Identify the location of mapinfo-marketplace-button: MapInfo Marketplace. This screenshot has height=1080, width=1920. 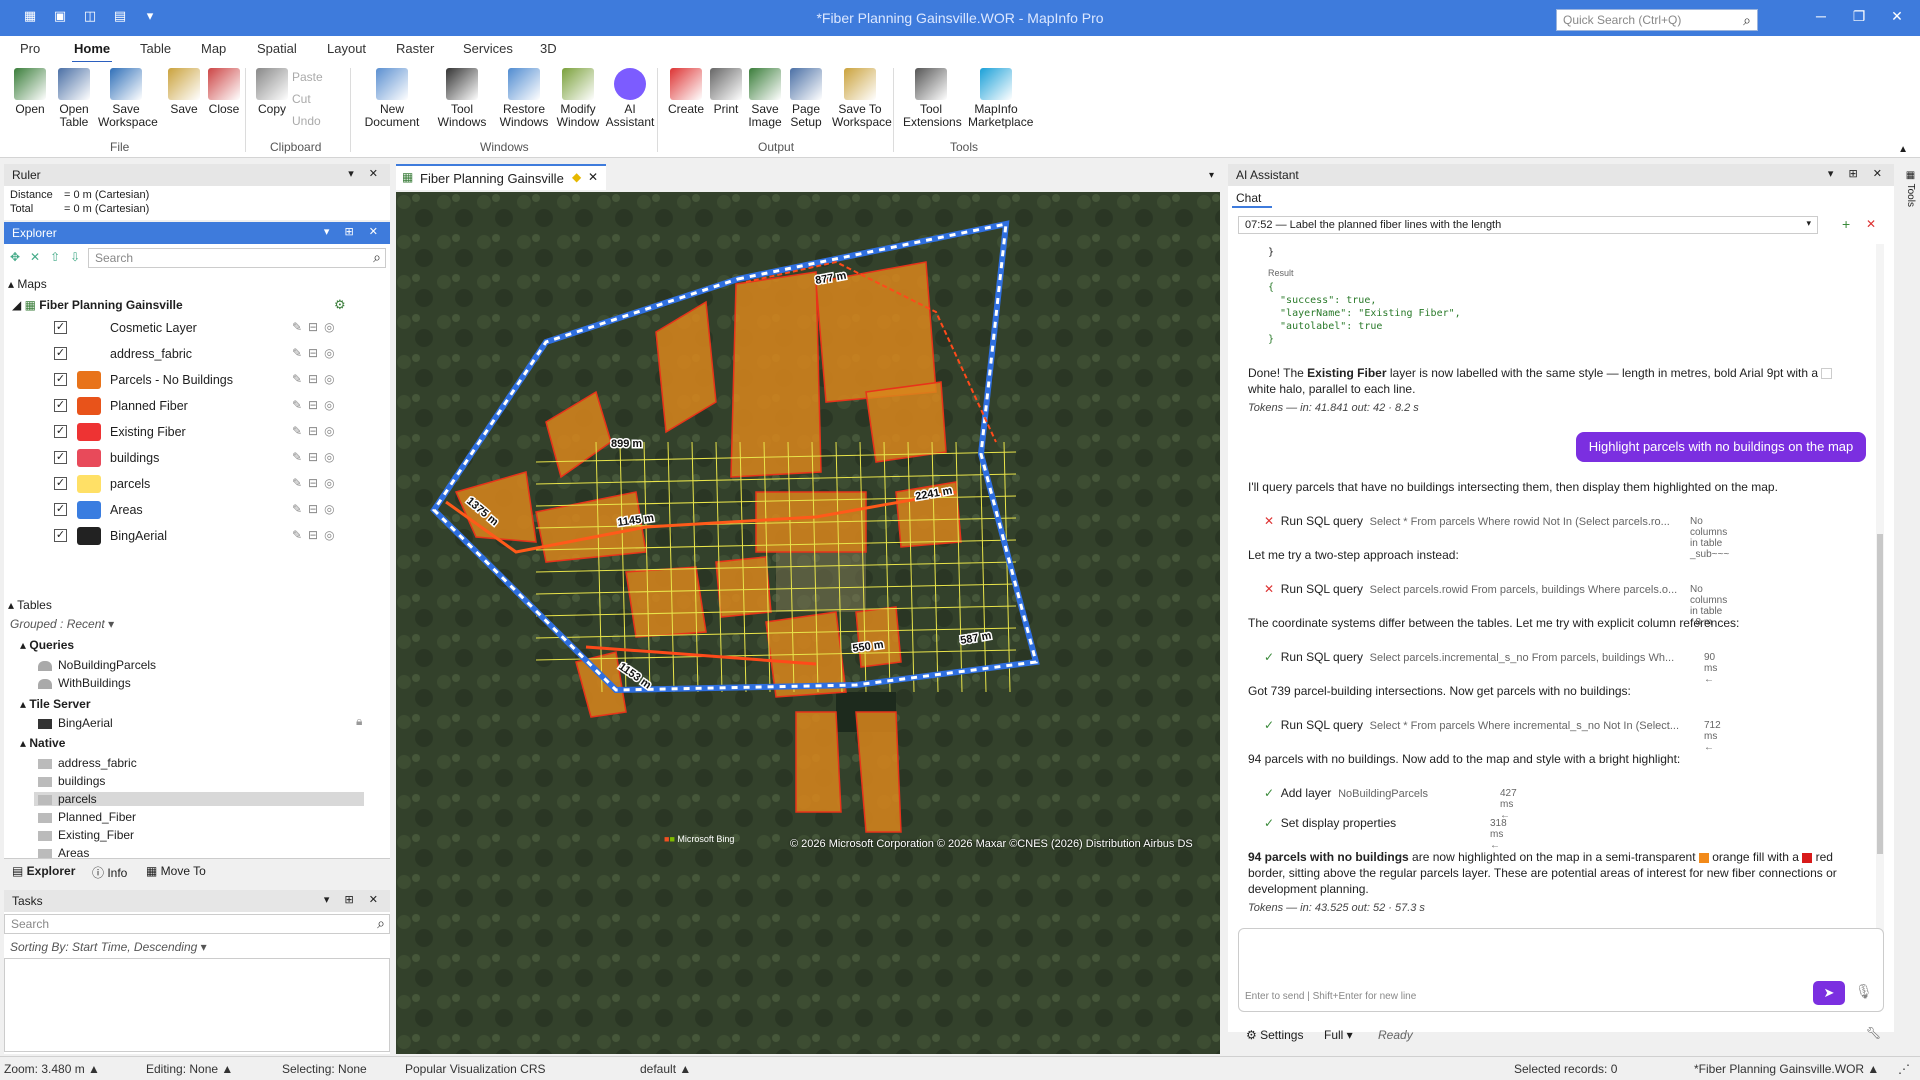
(1000, 98).